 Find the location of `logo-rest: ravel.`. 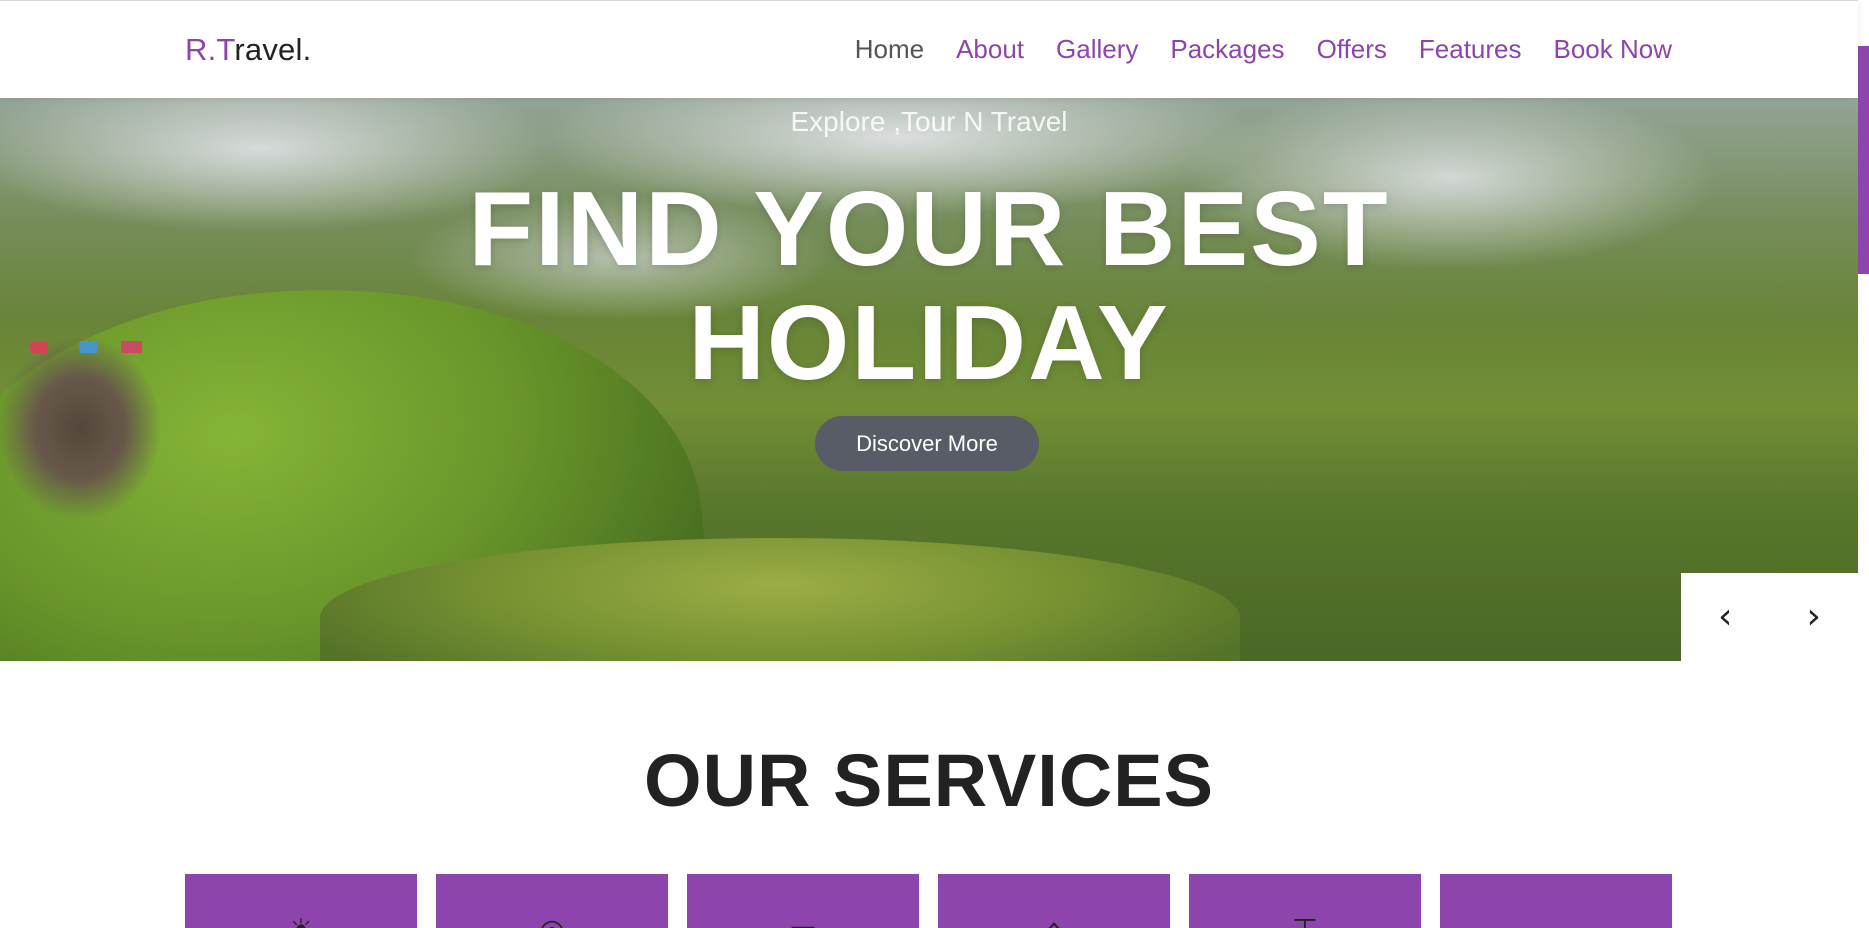

logo-rest: ravel. is located at coordinates (273, 49).